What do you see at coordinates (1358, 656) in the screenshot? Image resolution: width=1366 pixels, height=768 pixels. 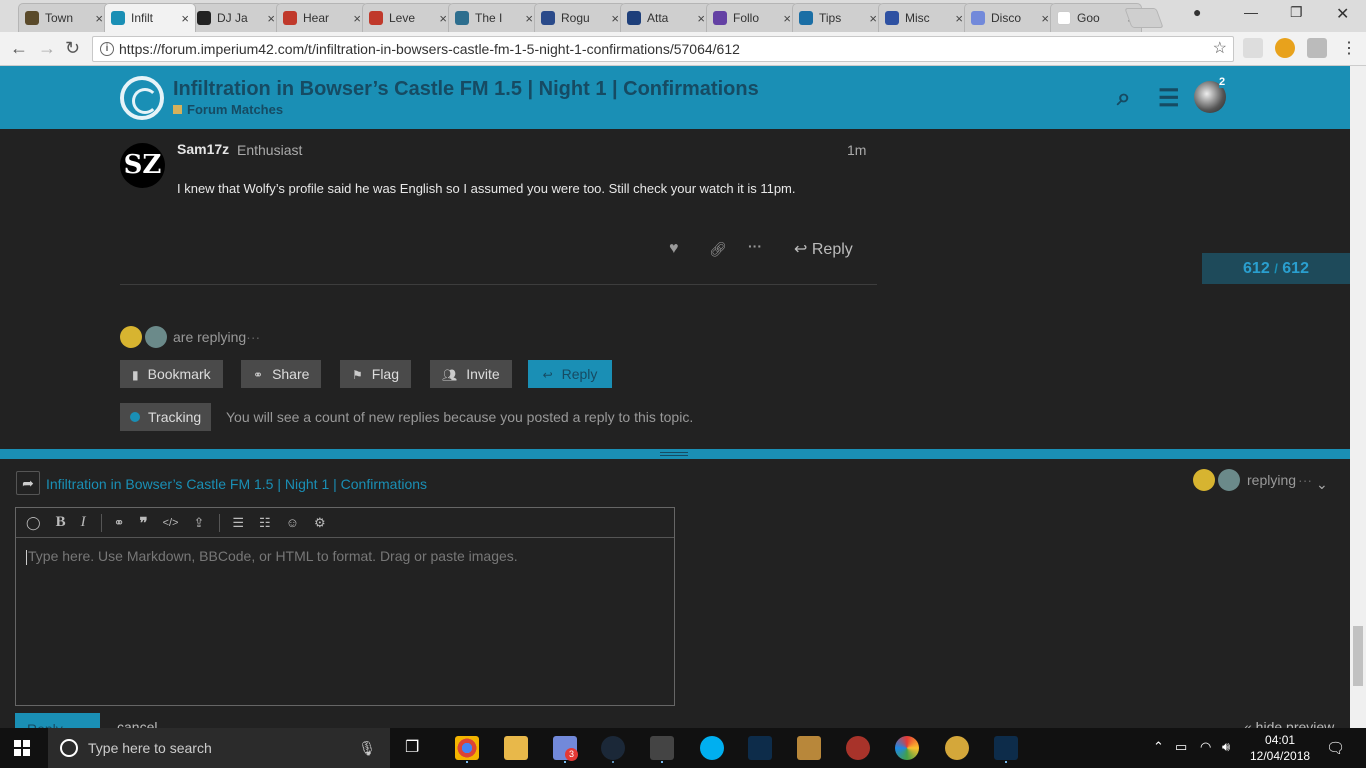 I see `scrollbar-thumb` at bounding box center [1358, 656].